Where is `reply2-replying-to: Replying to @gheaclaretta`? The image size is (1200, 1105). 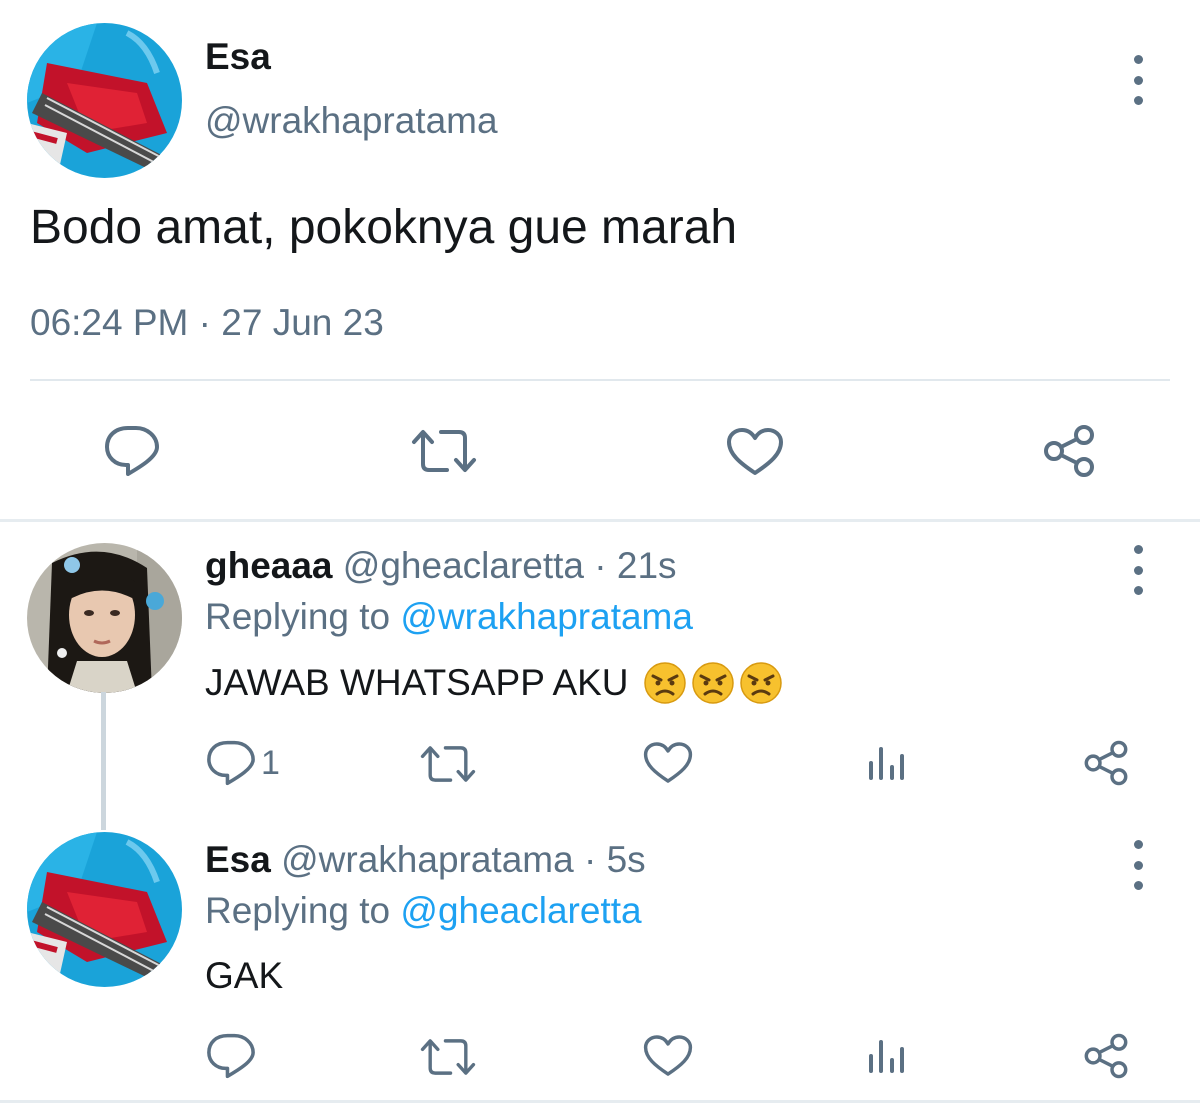 reply2-replying-to: Replying to @gheaclaretta is located at coordinates (423, 911).